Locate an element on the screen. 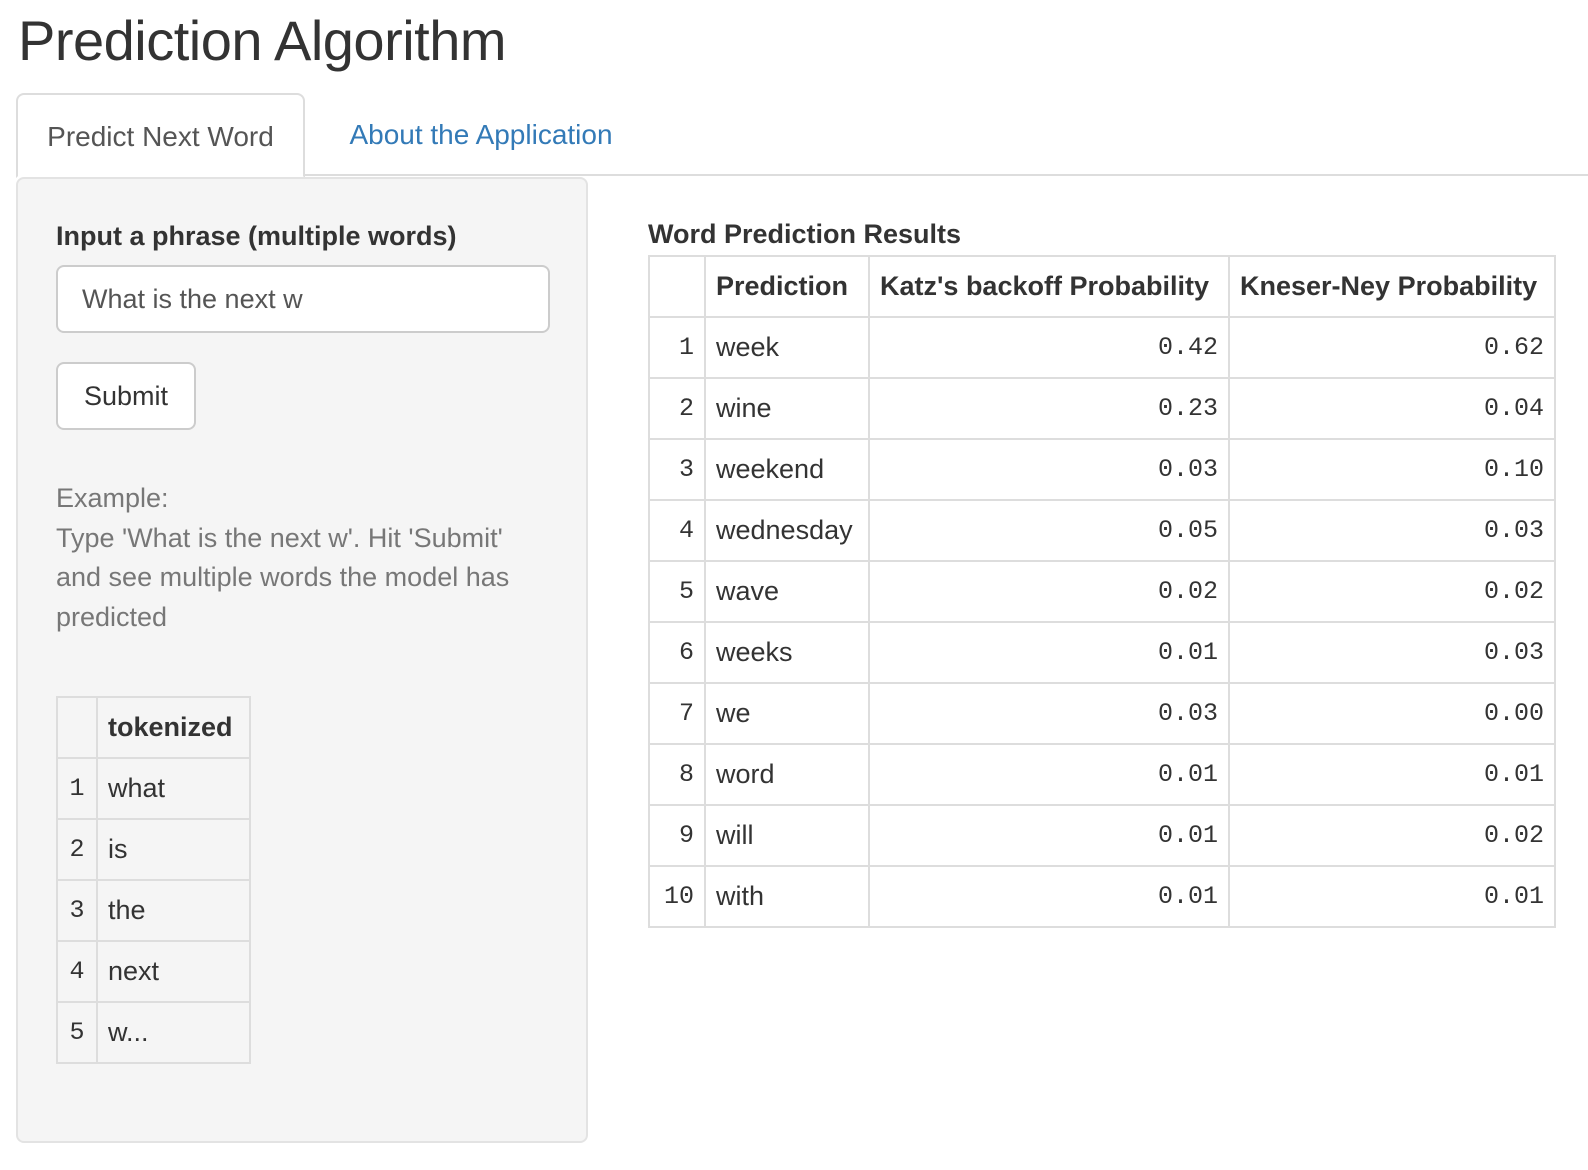 The image size is (1588, 1170). table-row: 1 week 0.42 0.62 is located at coordinates (1102, 347).